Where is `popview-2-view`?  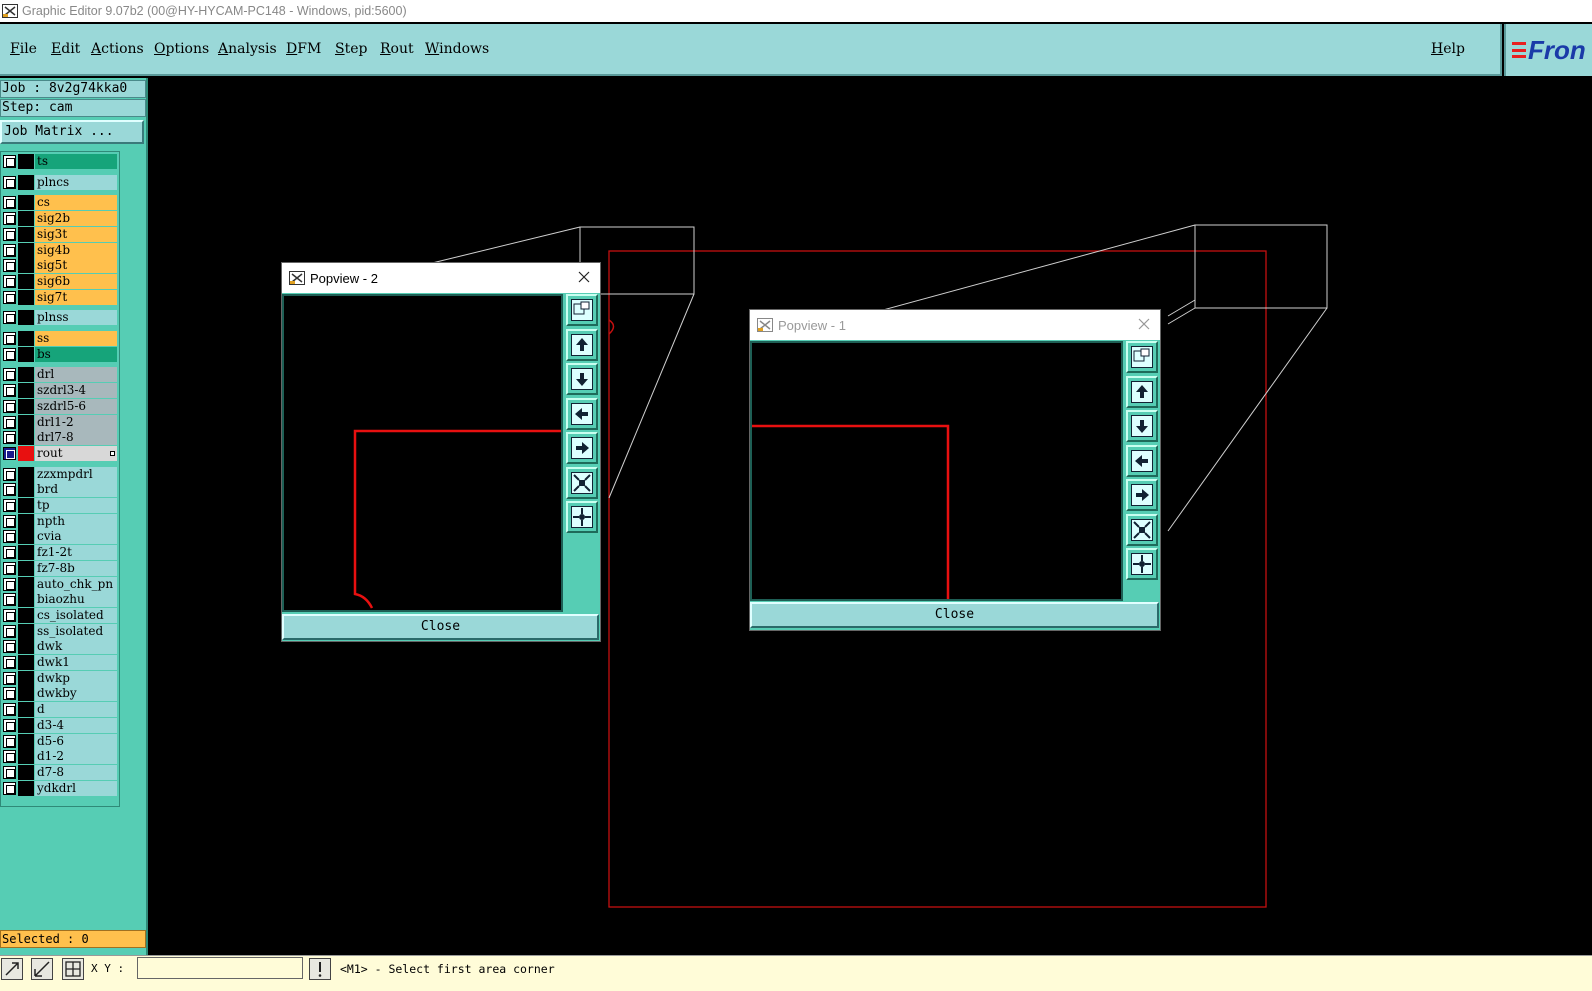 popview-2-view is located at coordinates (422, 453).